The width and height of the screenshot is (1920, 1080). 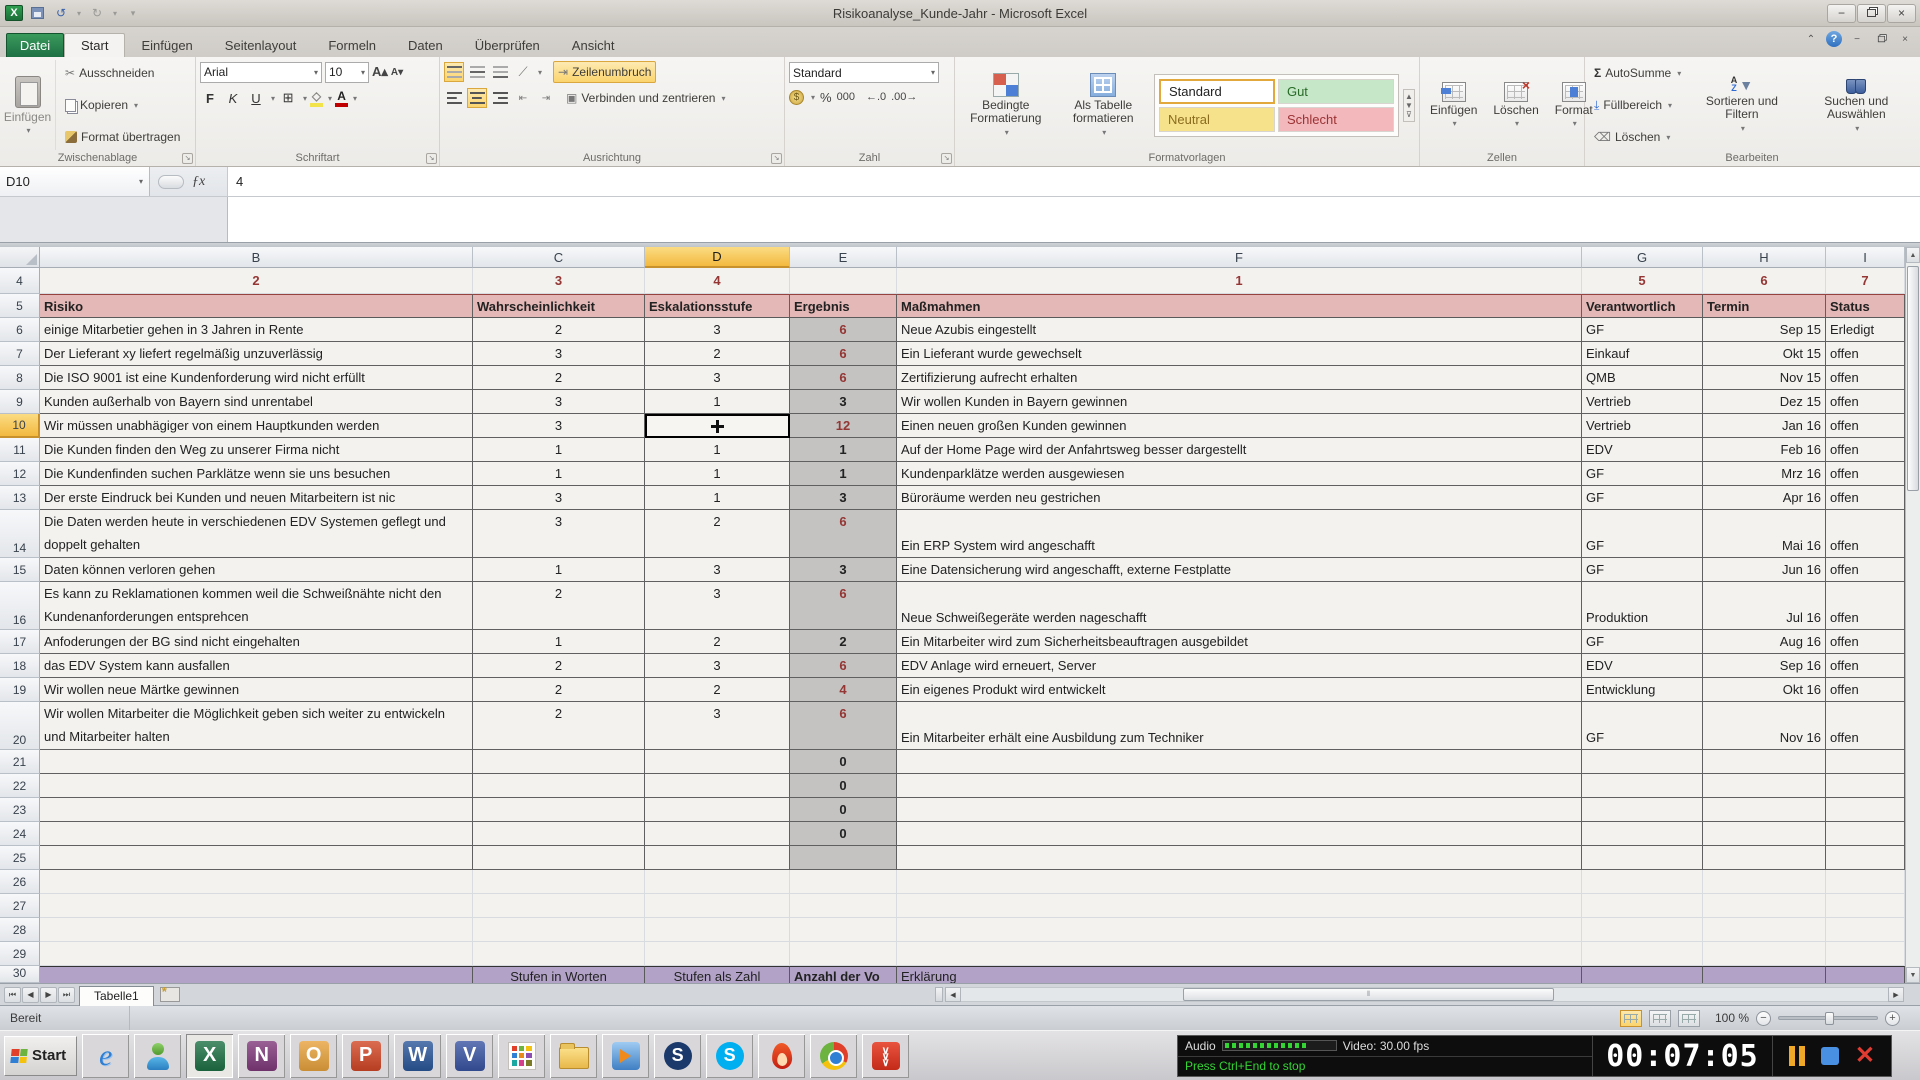 I want to click on cell-style-good: Gut, so click(x=1335, y=91).